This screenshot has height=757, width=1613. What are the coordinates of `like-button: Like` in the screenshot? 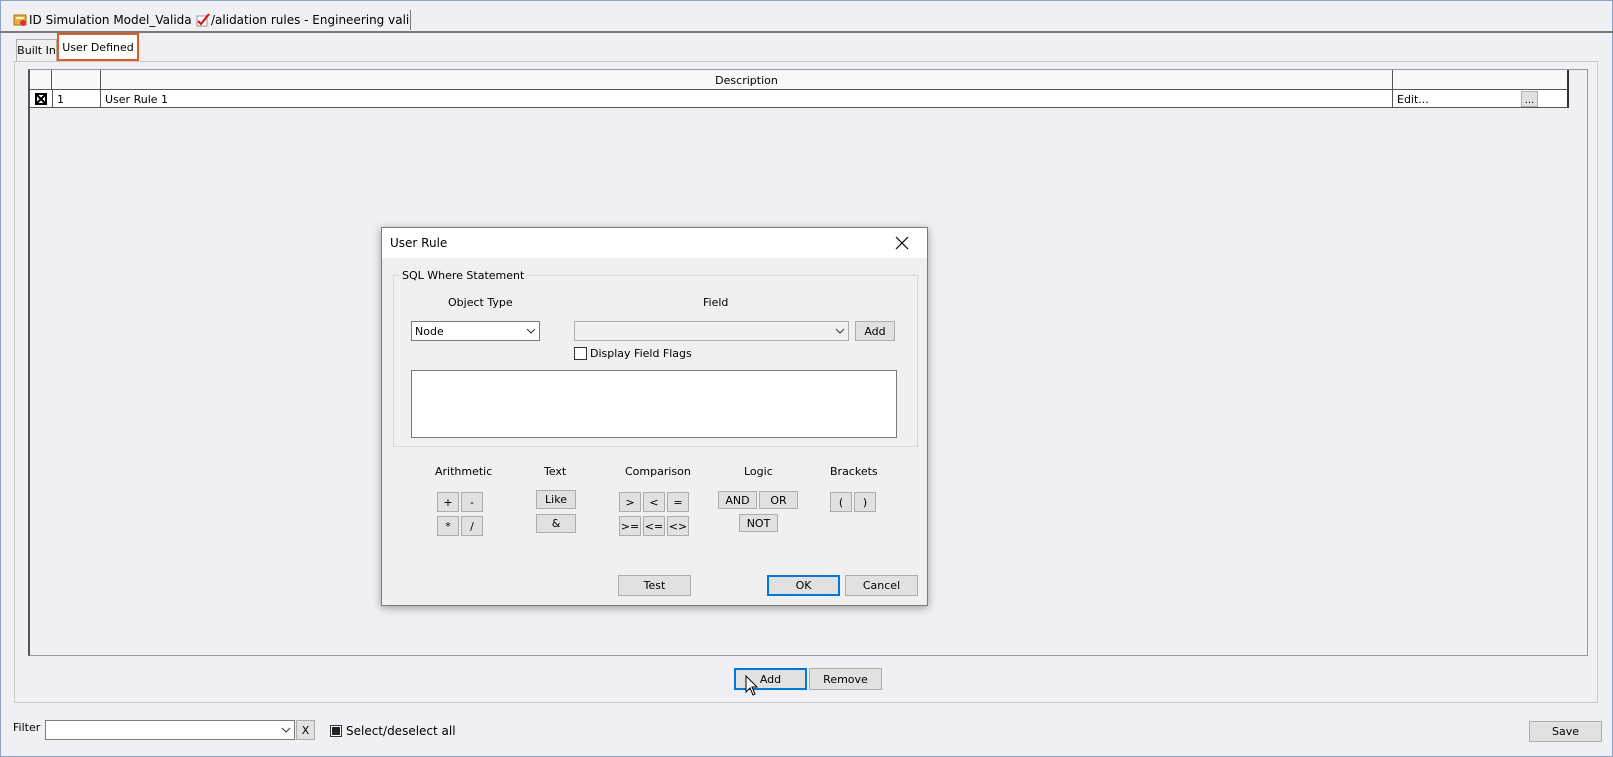 It's located at (556, 499).